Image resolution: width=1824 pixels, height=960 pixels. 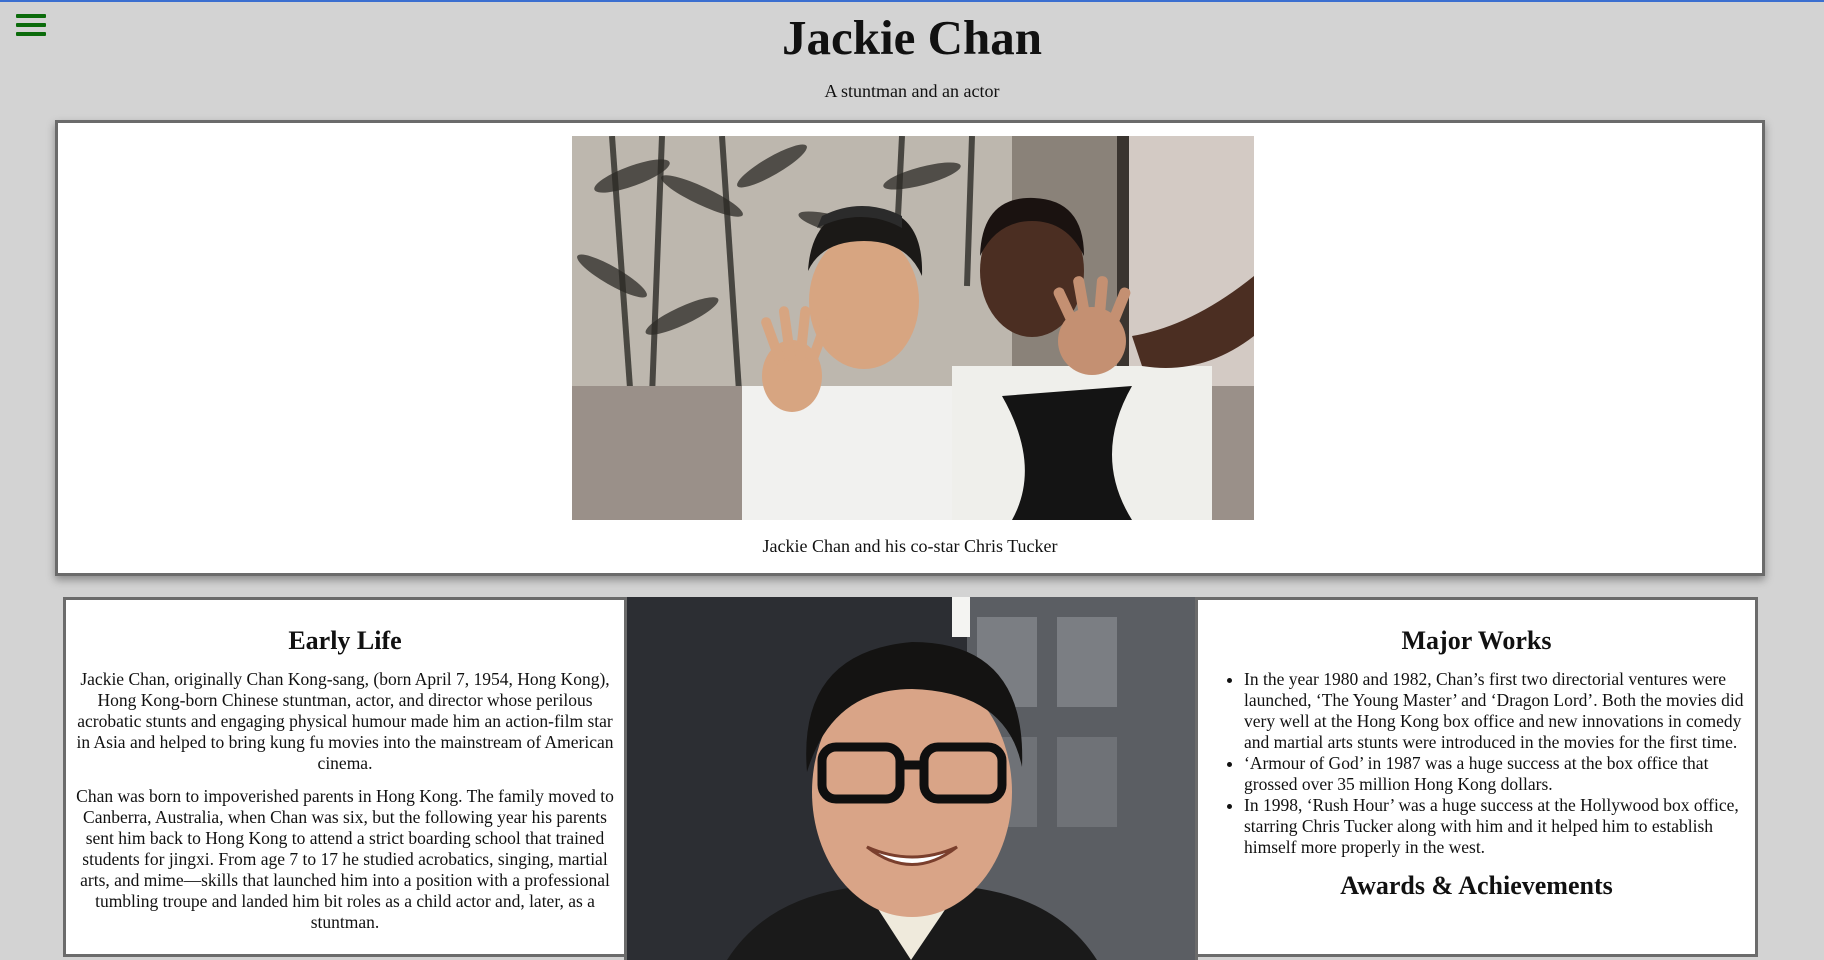 What do you see at coordinates (912, 91) in the screenshot?
I see `page-subtitle: A stuntman and an actor` at bounding box center [912, 91].